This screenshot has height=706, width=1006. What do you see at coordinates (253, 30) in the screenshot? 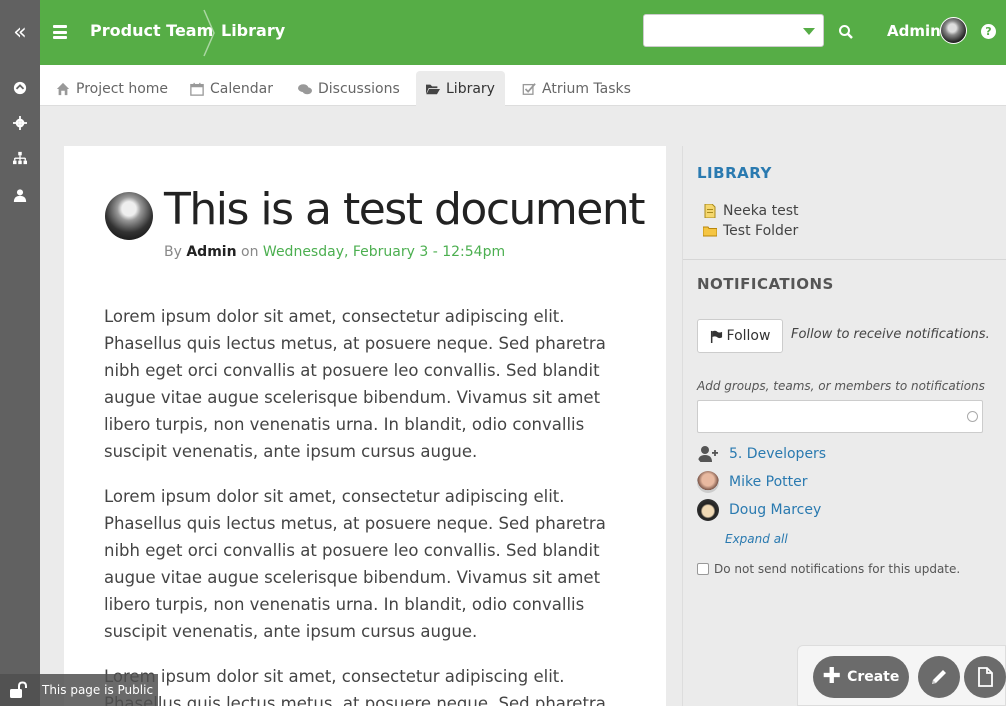
I see `breadcrumb-section: Library` at bounding box center [253, 30].